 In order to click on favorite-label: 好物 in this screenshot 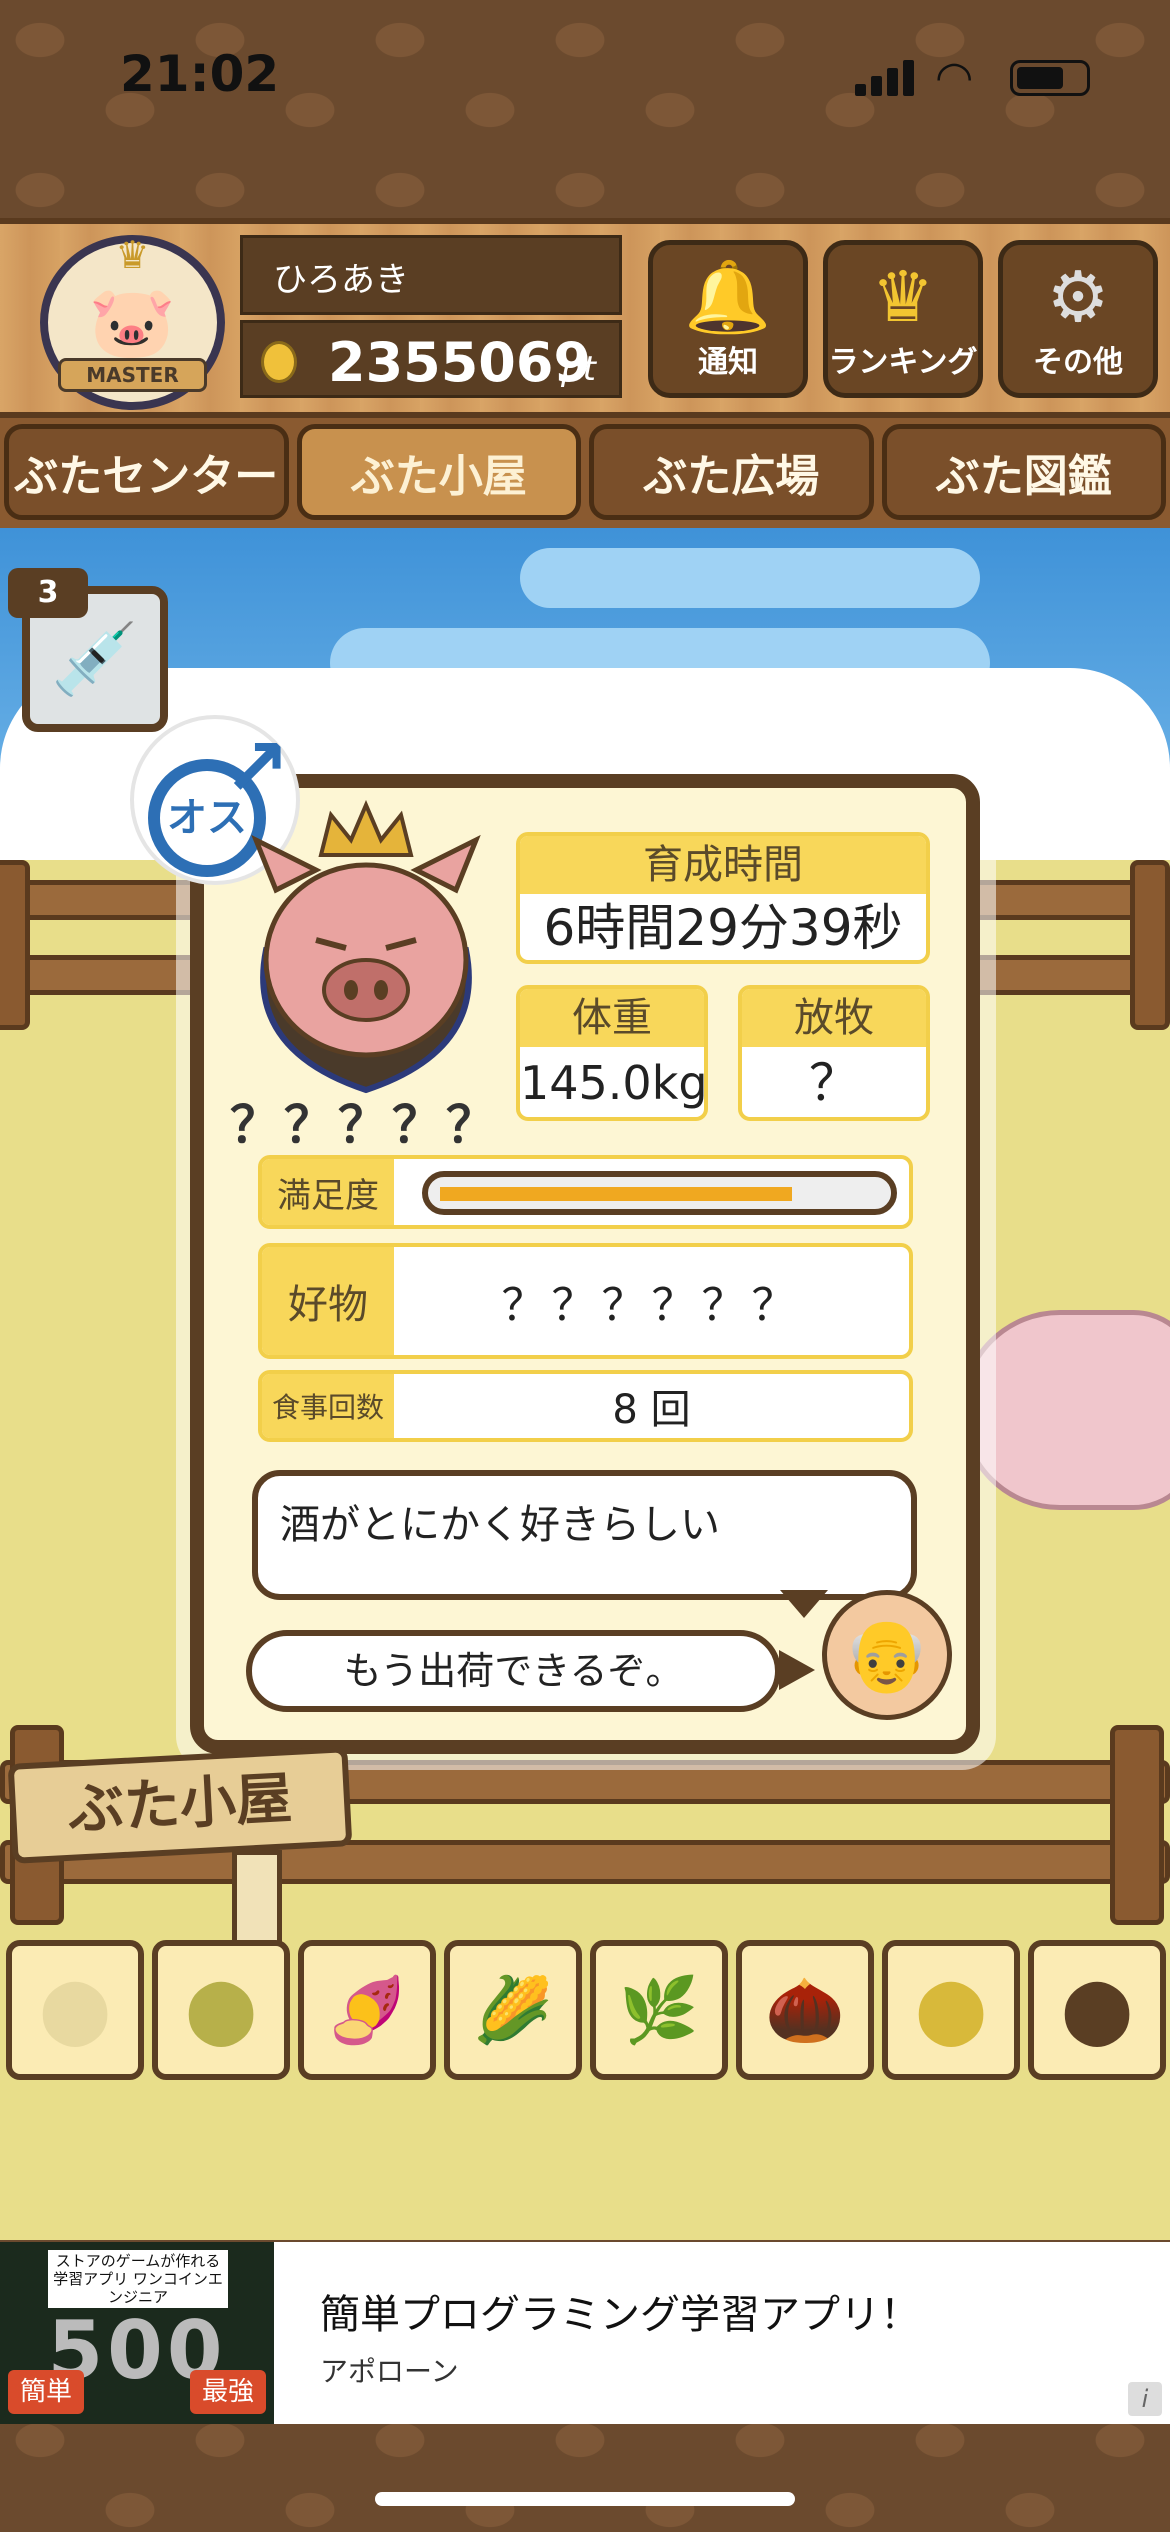, I will do `click(328, 1301)`.